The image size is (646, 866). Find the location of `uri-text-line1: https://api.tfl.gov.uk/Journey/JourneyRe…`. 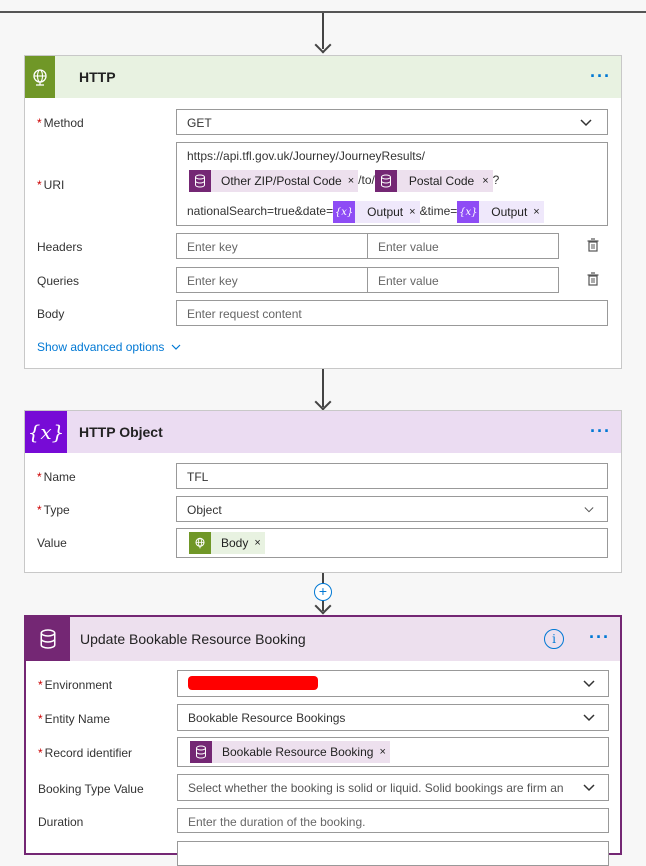

uri-text-line1: https://api.tfl.gov.uk/Journey/JourneyRe… is located at coordinates (306, 156).